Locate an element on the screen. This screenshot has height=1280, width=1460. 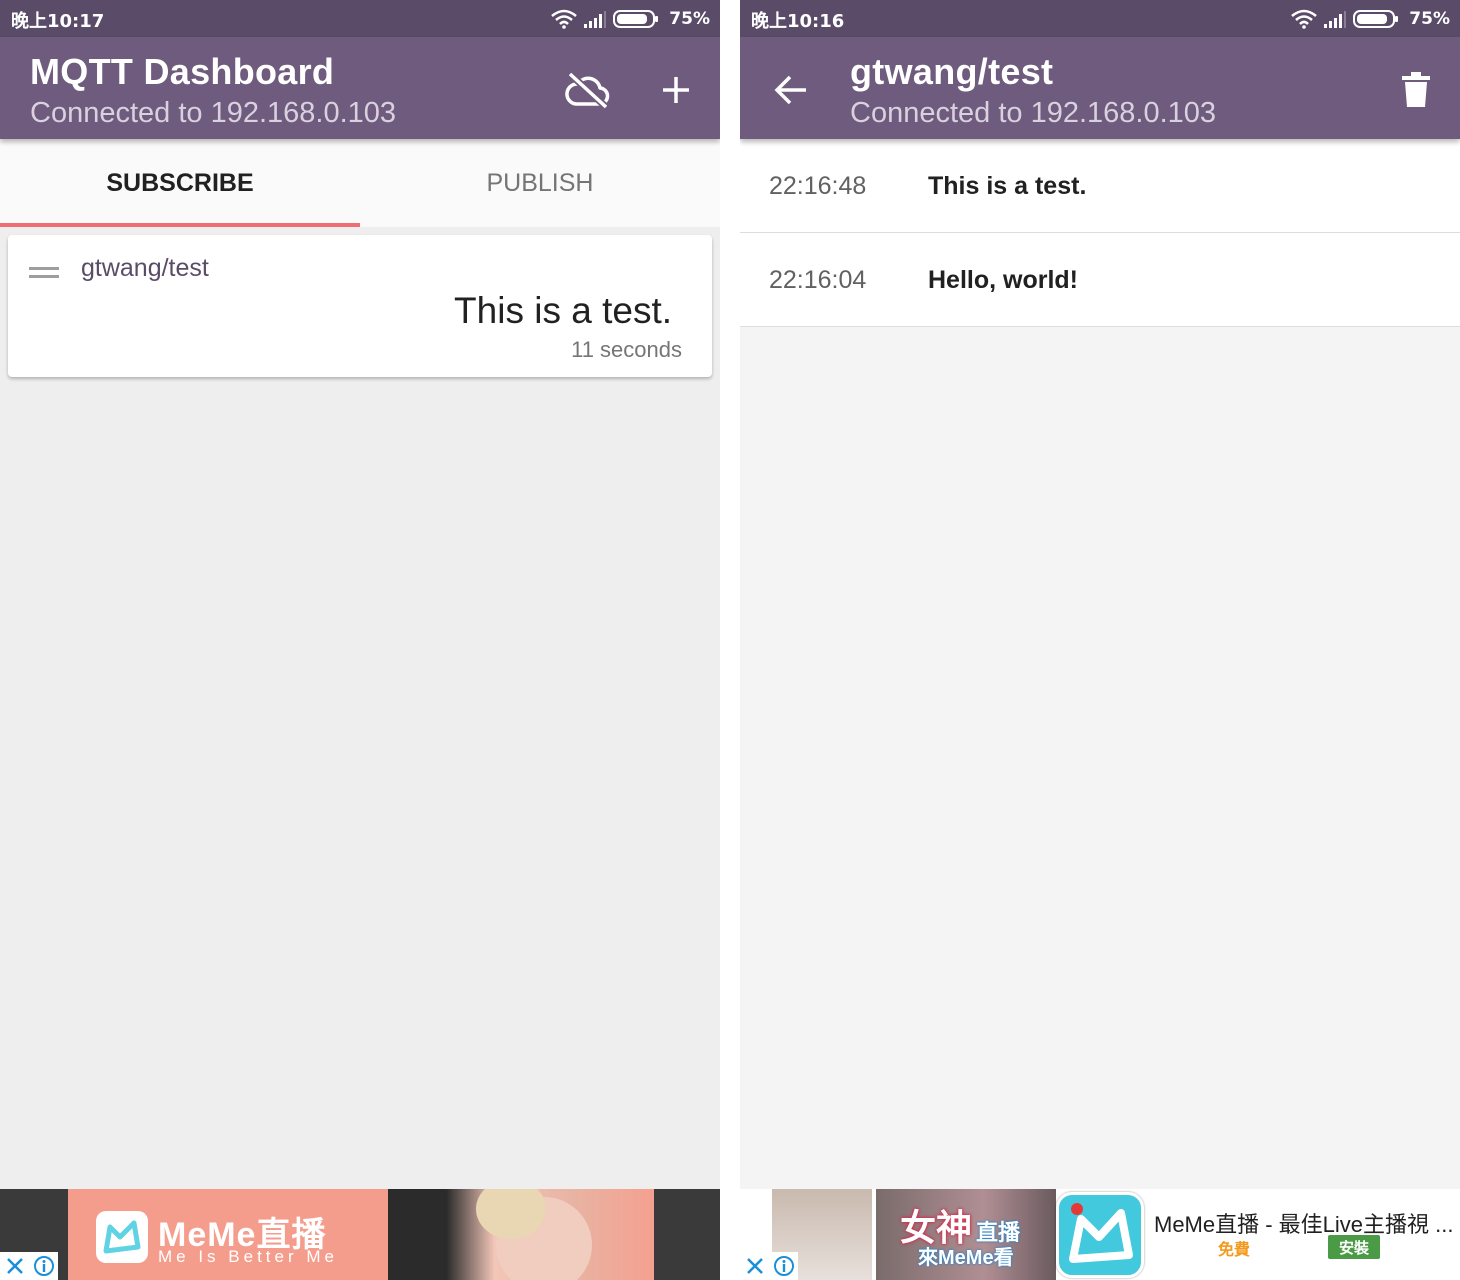
ad-free-label: 免費 is located at coordinates (1234, 1250).